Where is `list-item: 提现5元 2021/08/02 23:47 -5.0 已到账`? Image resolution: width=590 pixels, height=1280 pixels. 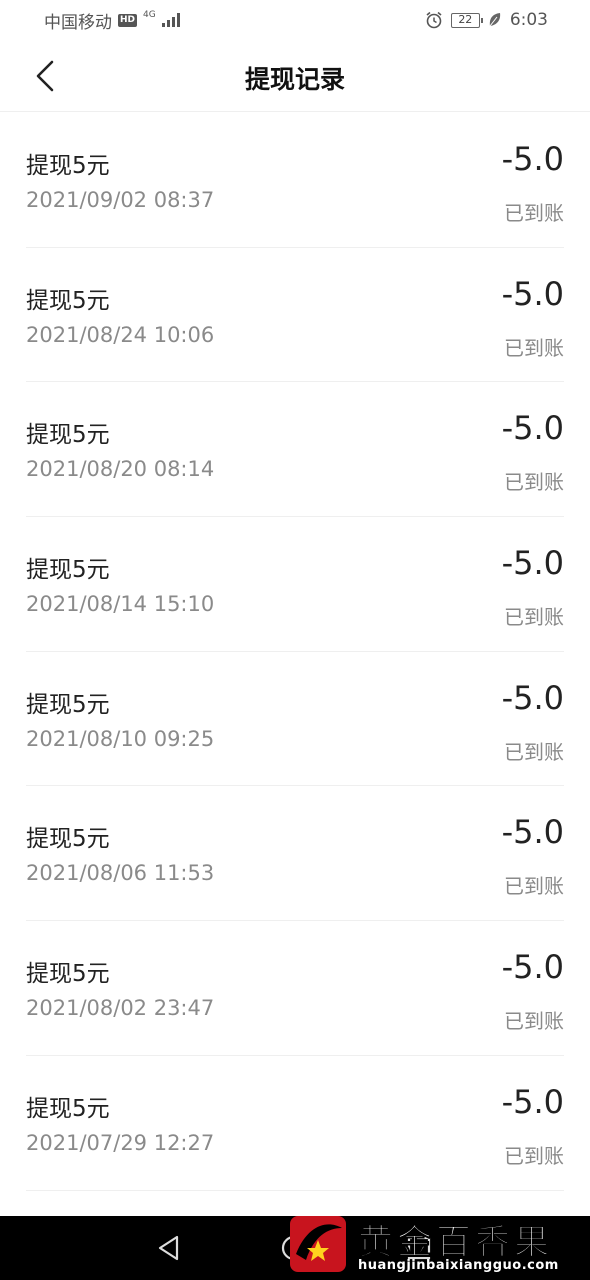 list-item: 提现5元 2021/08/02 23:47 -5.0 已到账 is located at coordinates (295, 988).